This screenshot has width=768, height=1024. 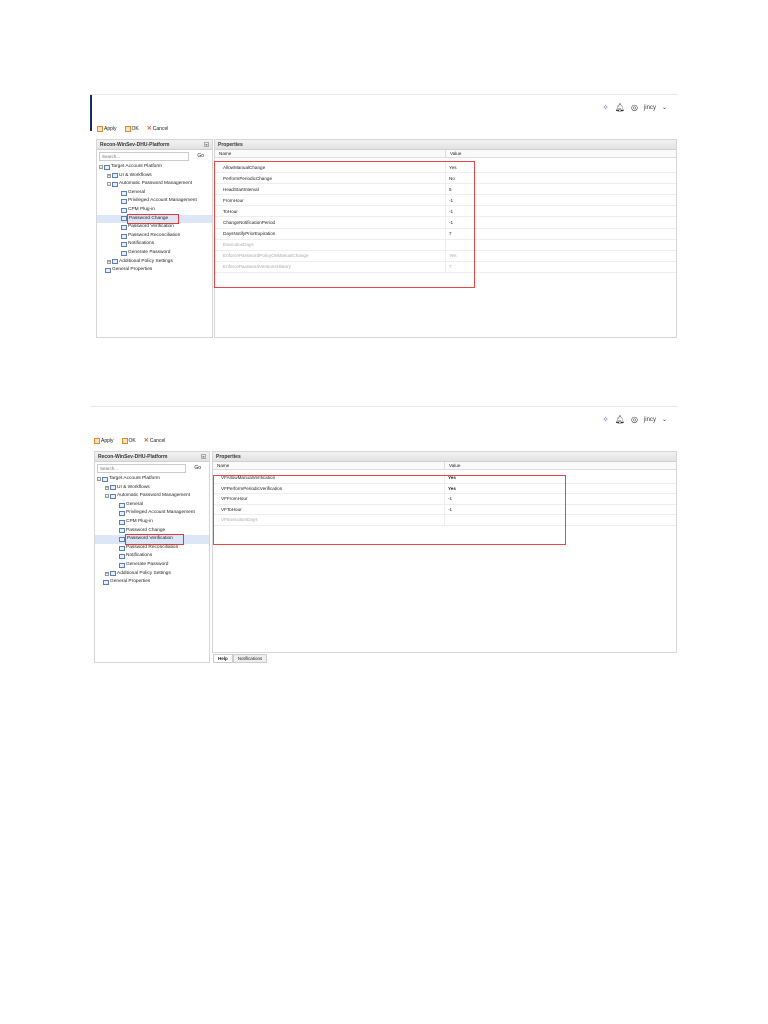 I want to click on tree-item-label: Generate Password, so click(x=149, y=252).